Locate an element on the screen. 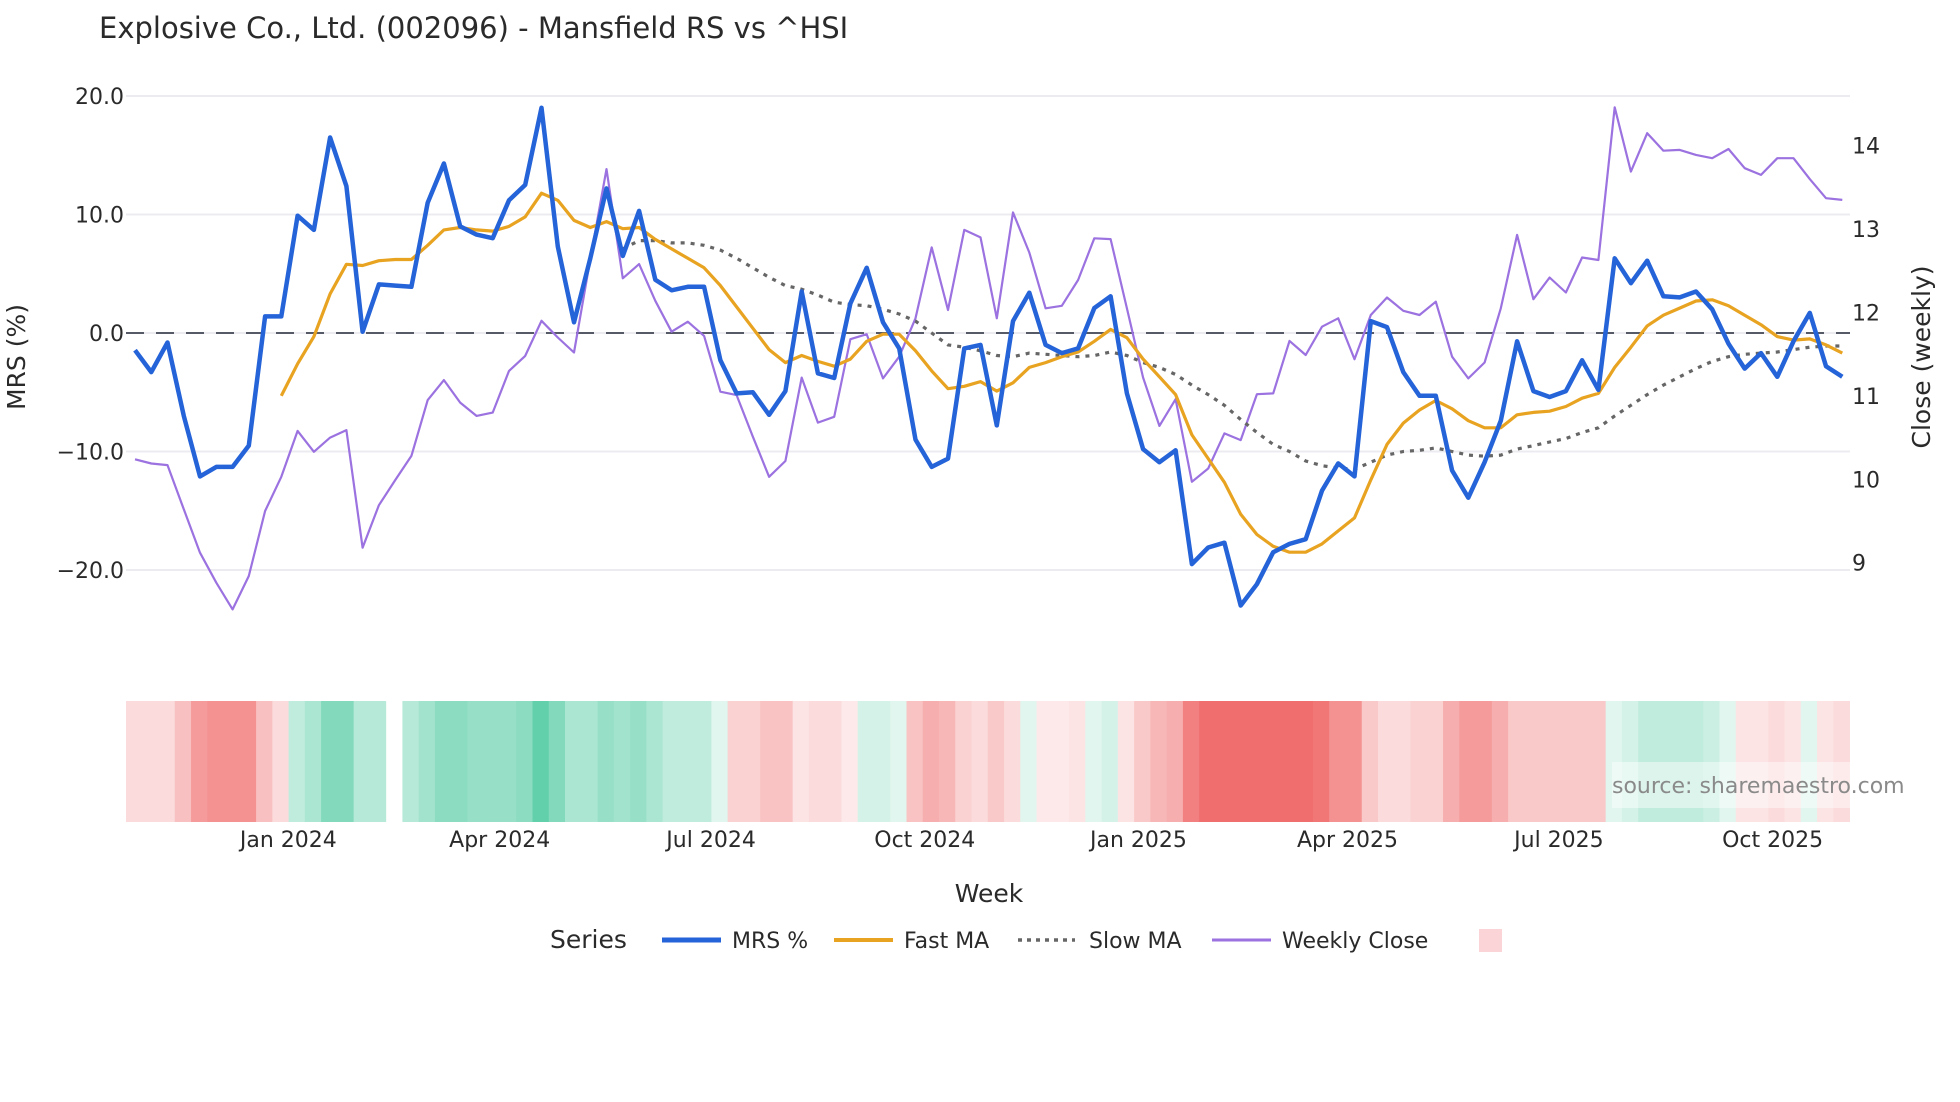  y2-tick-label: 11 is located at coordinates (1866, 397).